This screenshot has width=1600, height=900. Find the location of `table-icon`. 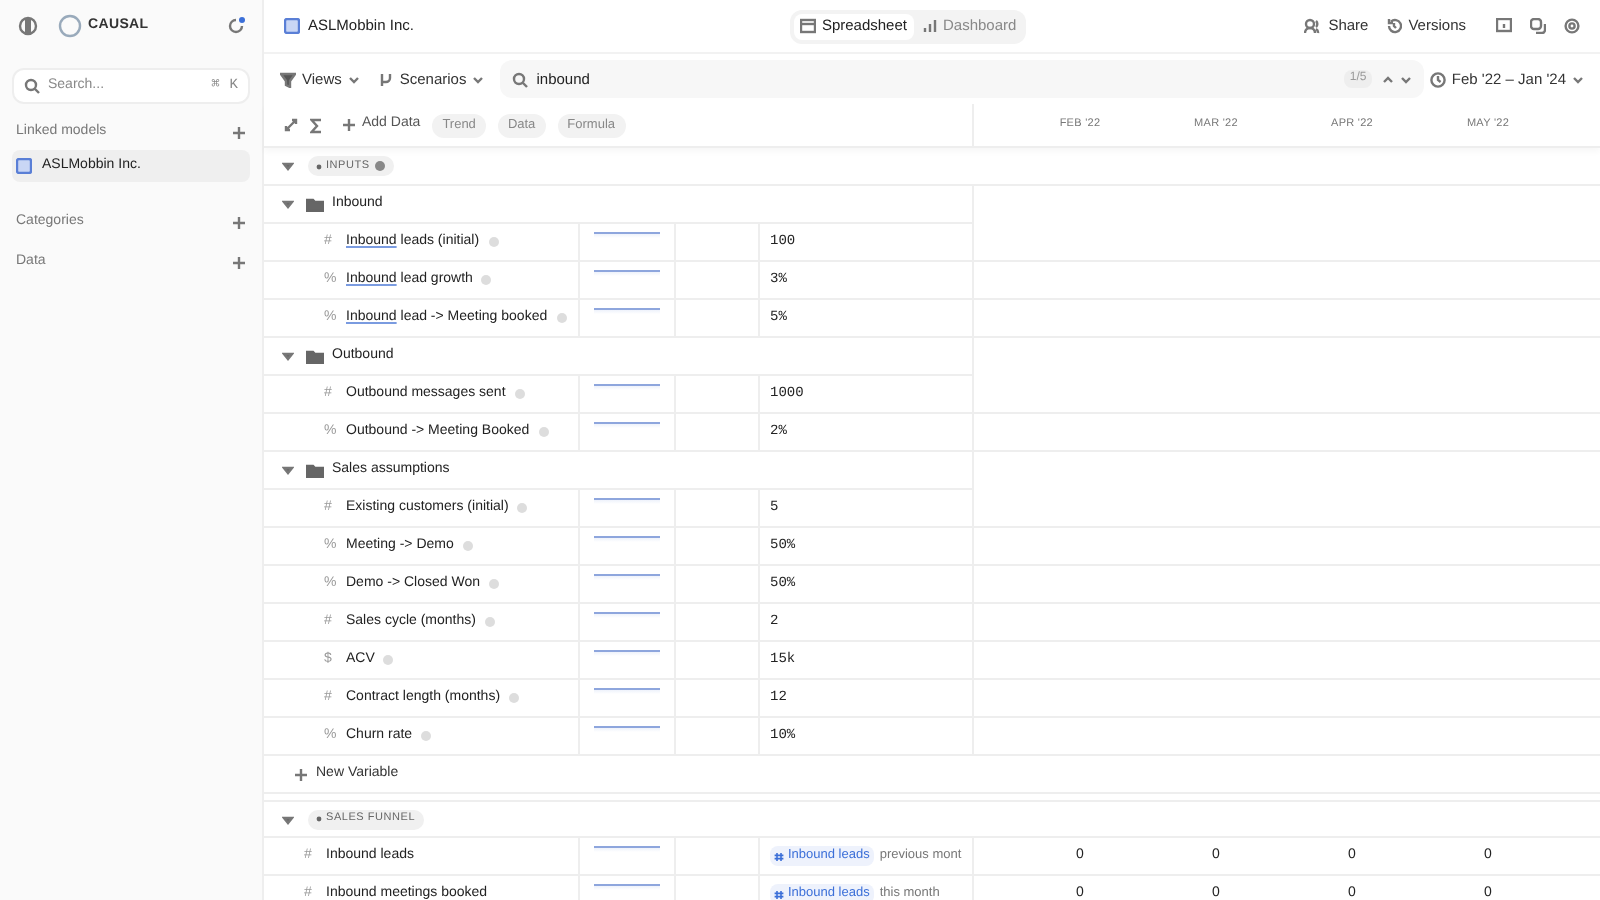

table-icon is located at coordinates (807, 26).